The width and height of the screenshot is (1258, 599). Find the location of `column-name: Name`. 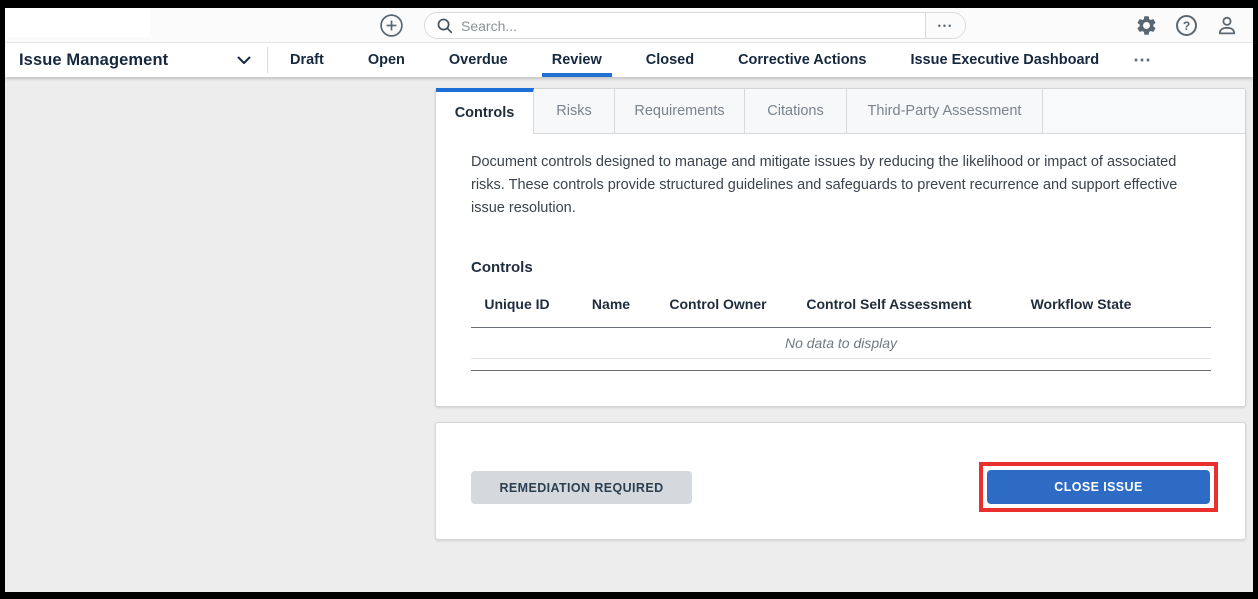

column-name: Name is located at coordinates (611, 303).